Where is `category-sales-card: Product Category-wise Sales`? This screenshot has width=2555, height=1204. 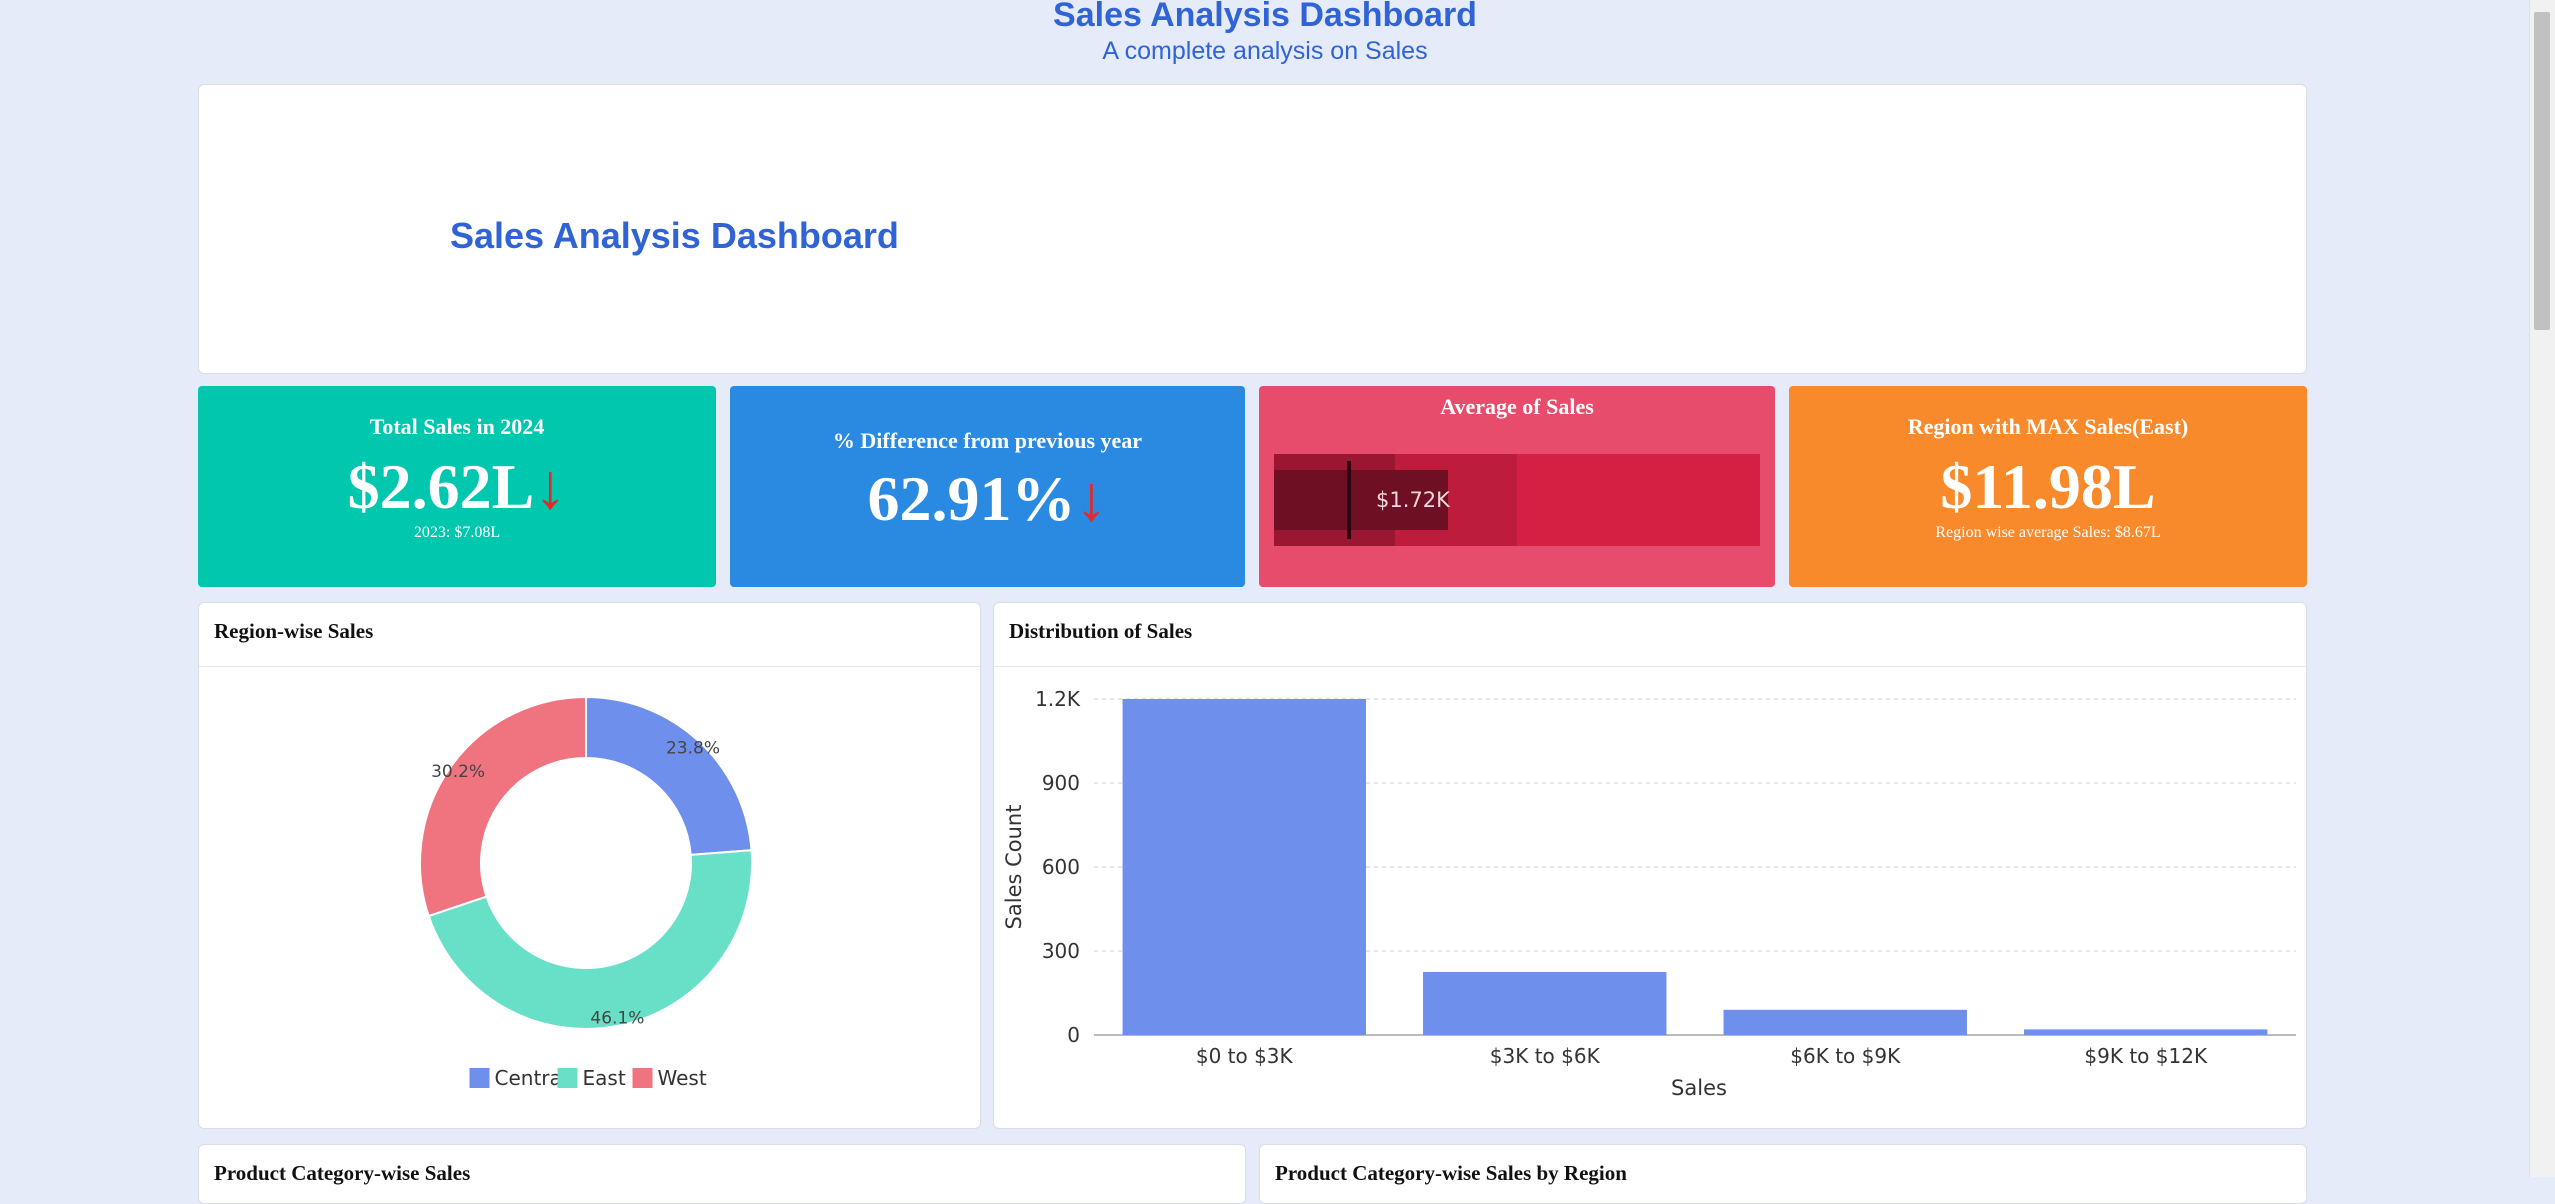 category-sales-card: Product Category-wise Sales is located at coordinates (722, 1174).